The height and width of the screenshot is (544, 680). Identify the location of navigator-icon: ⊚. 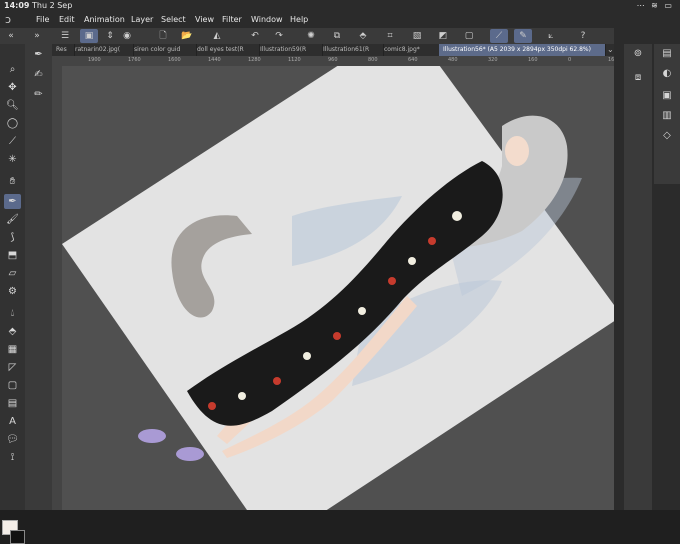
(638, 53).